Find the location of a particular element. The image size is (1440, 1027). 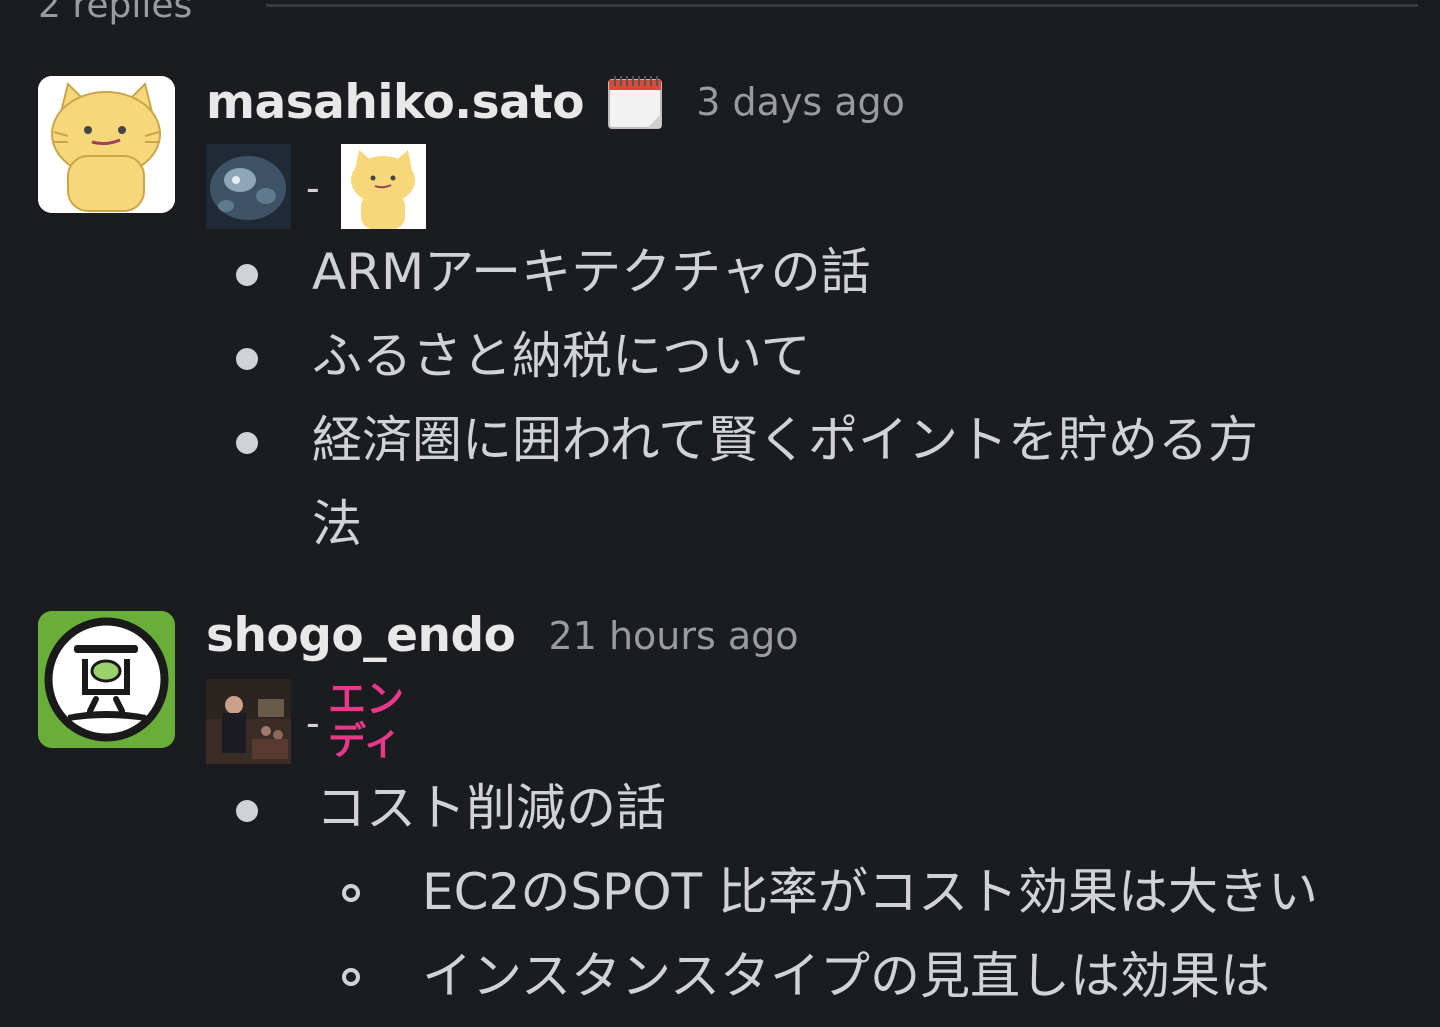

drum-image-thumbnail is located at coordinates (248, 186).